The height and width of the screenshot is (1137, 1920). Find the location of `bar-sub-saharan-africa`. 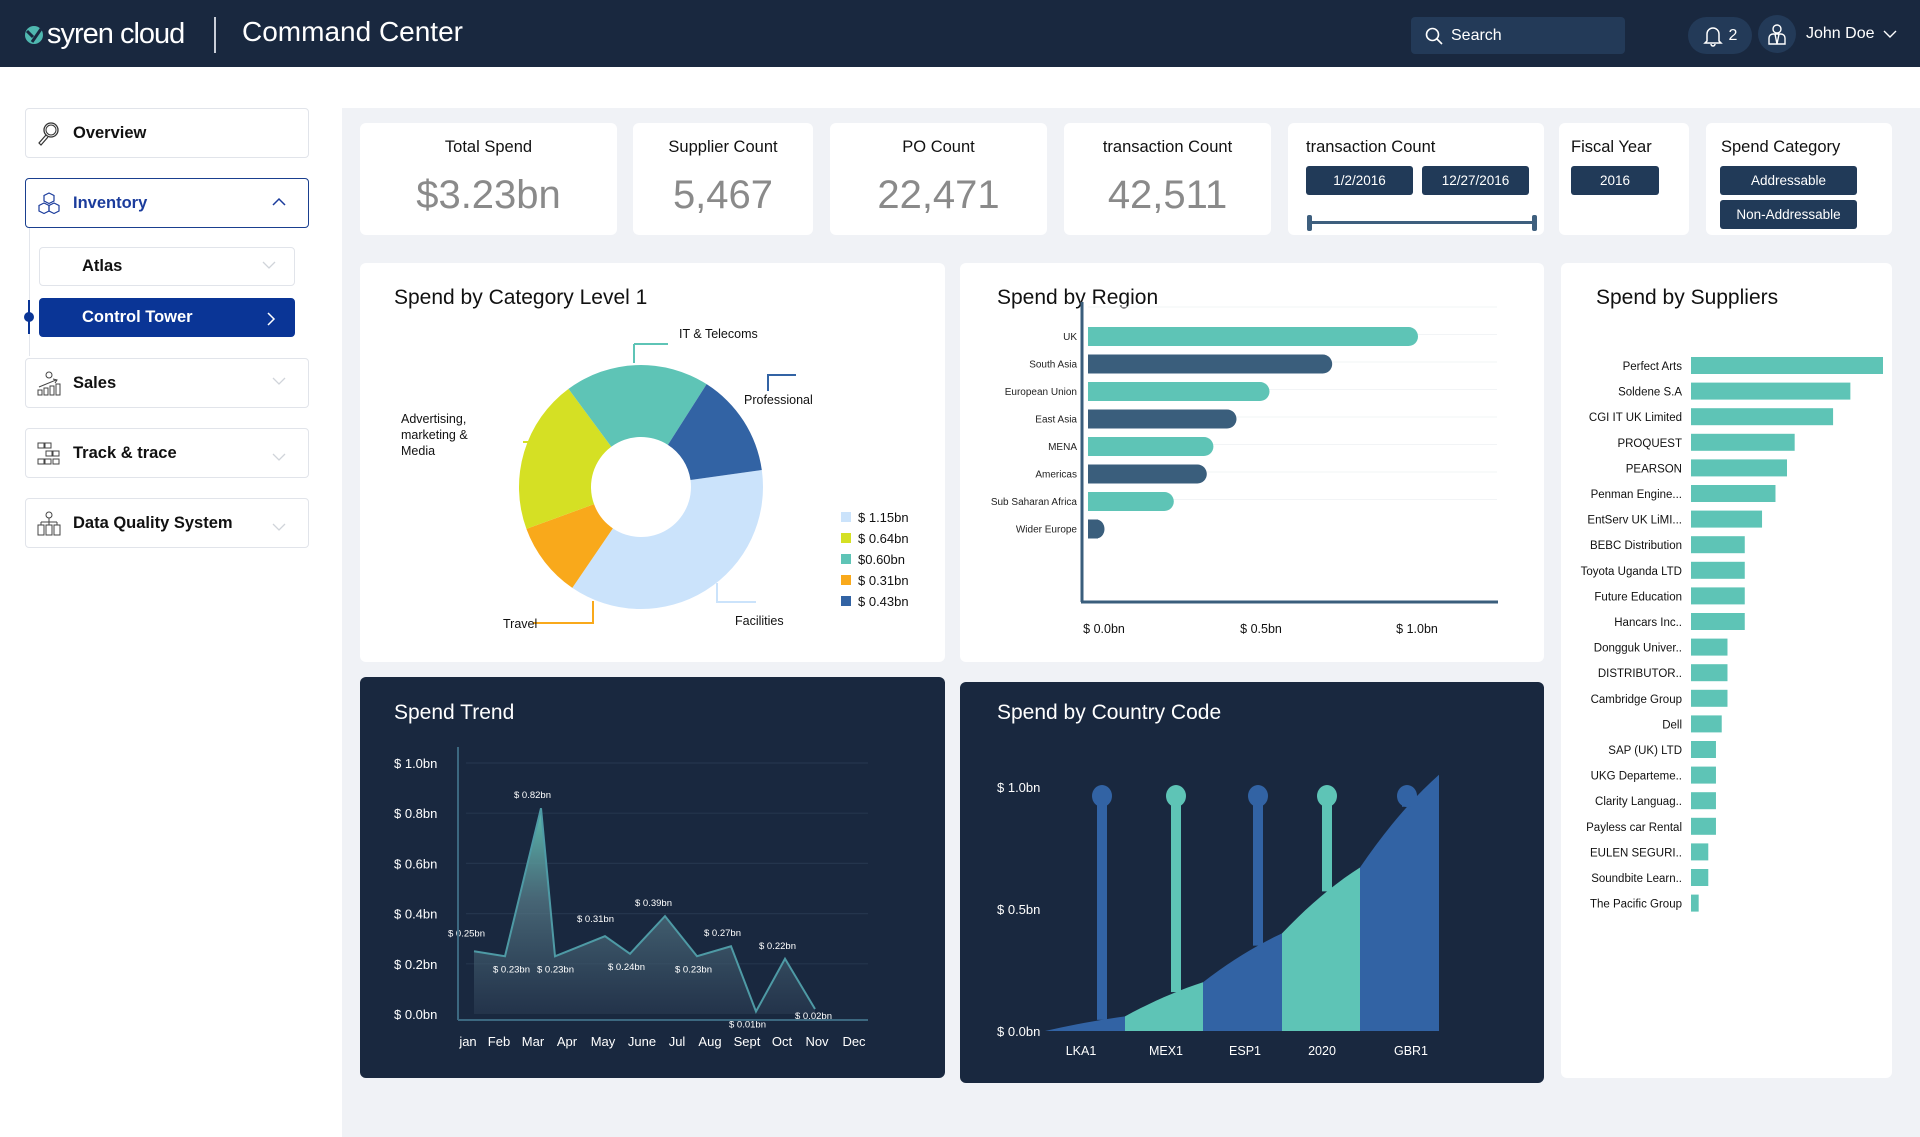

bar-sub-saharan-africa is located at coordinates (1131, 501).